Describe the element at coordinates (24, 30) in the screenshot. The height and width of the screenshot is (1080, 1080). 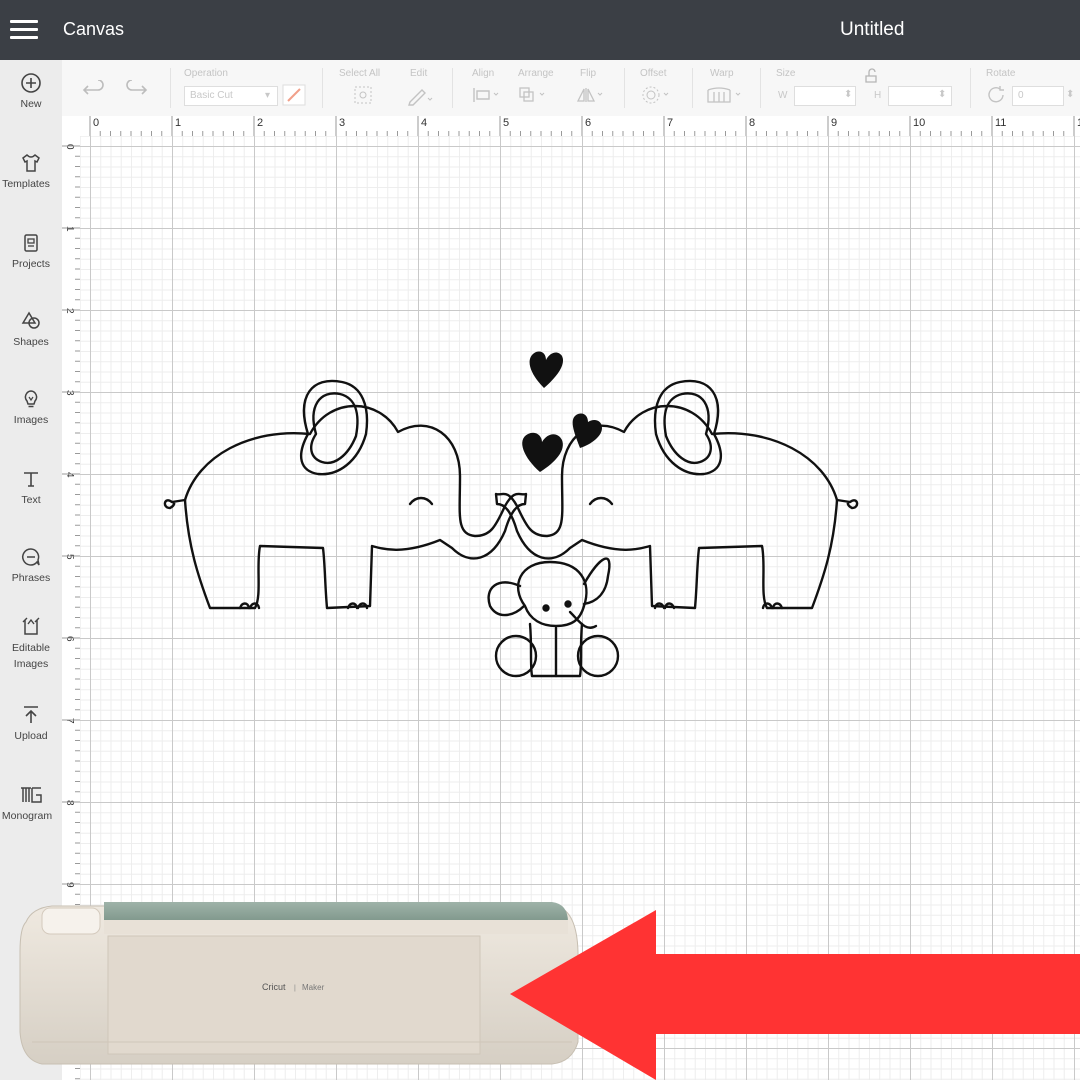
I see `menu-icon` at that location.